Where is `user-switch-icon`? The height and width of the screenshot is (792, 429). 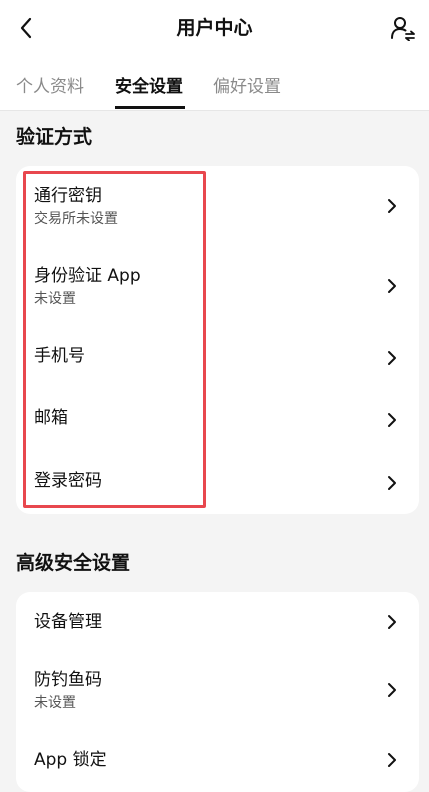 user-switch-icon is located at coordinates (403, 29).